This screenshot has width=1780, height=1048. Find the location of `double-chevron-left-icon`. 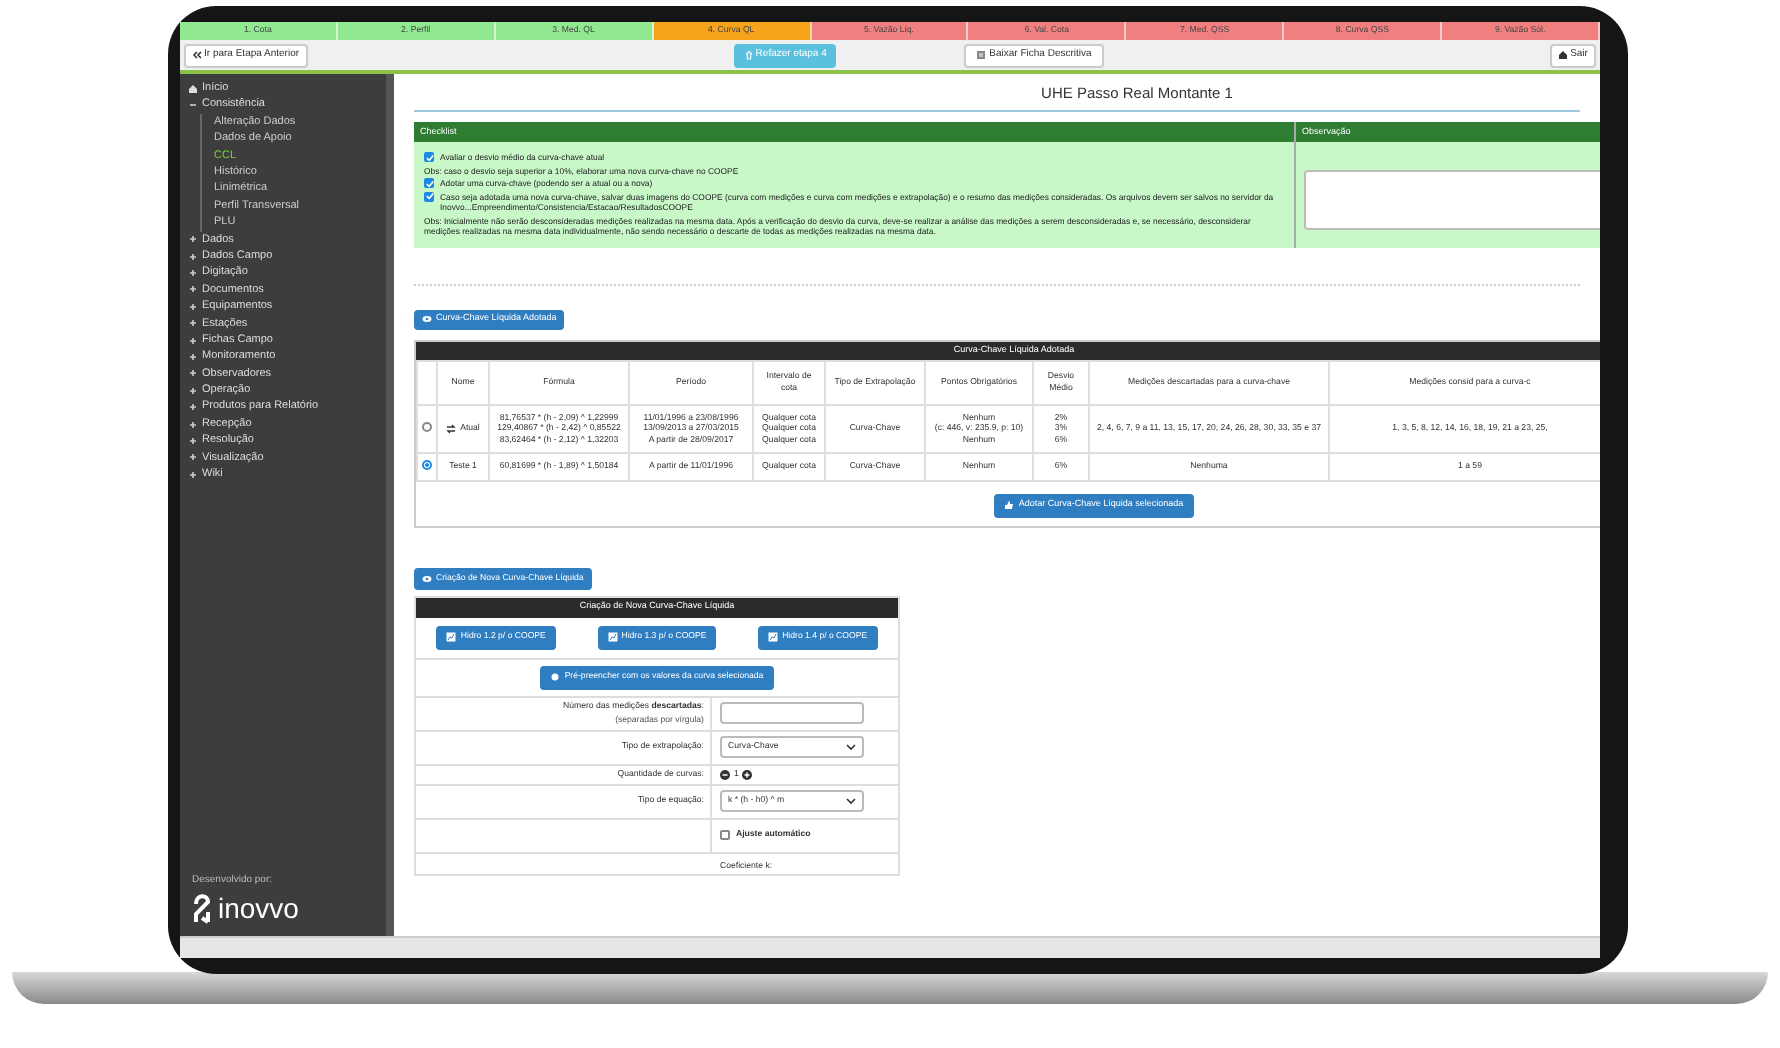

double-chevron-left-icon is located at coordinates (197, 55).